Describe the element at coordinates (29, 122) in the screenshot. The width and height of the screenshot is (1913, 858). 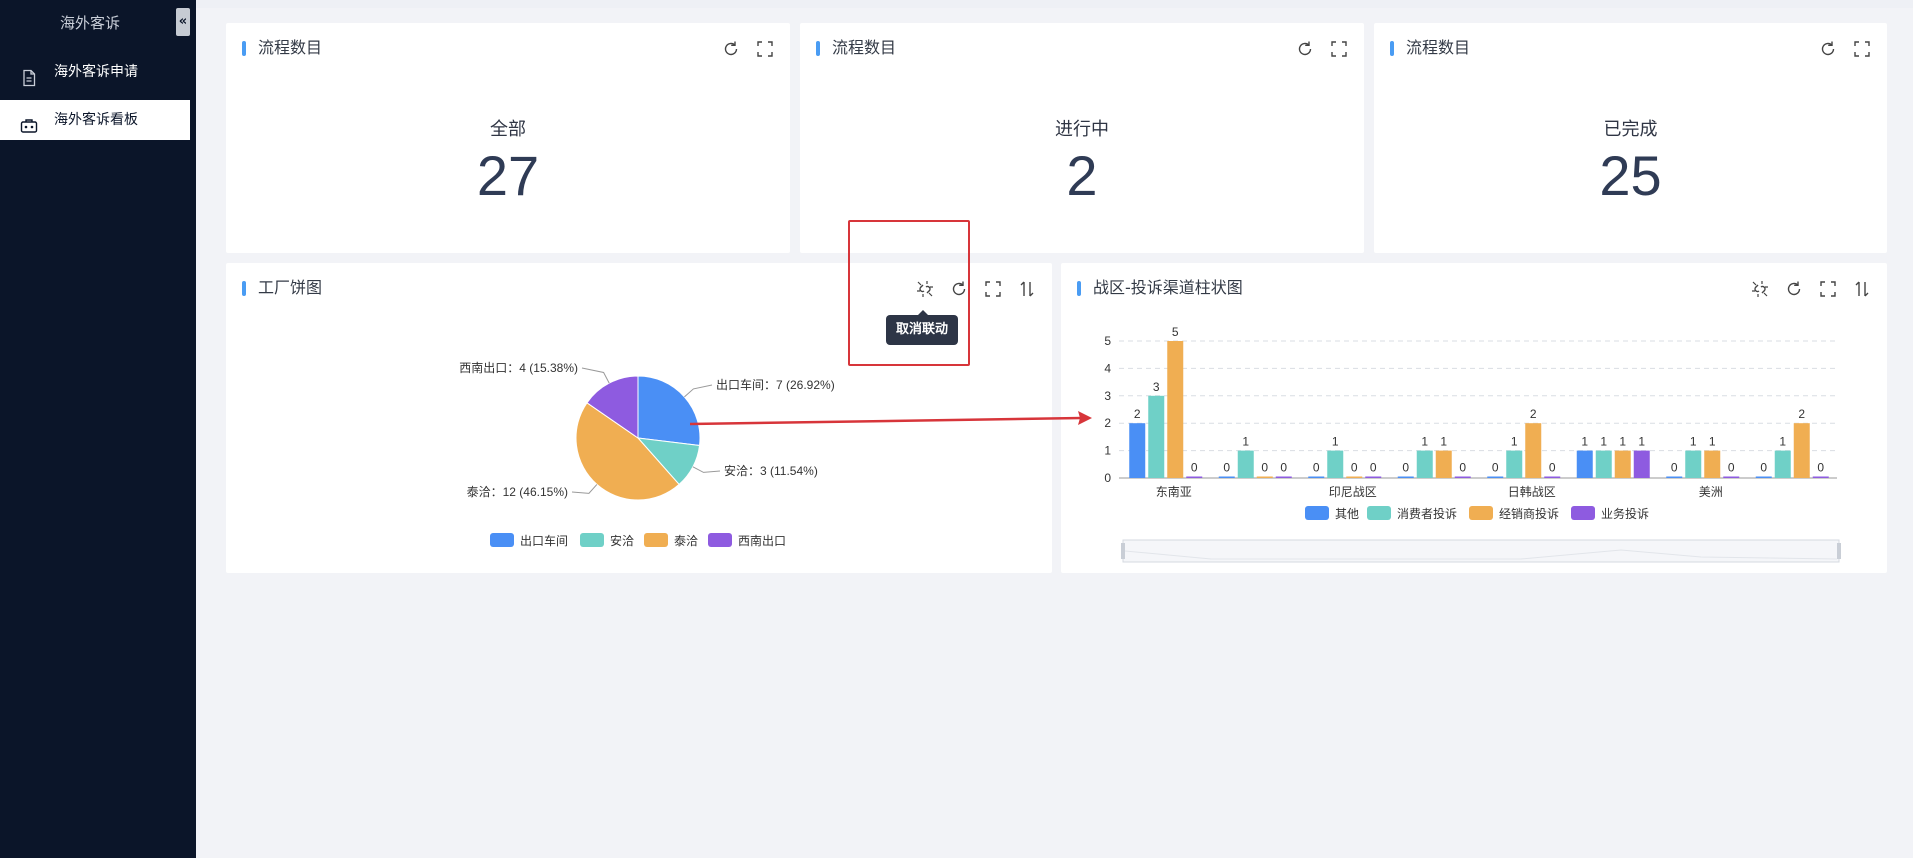
I see `dashboard-icon` at that location.